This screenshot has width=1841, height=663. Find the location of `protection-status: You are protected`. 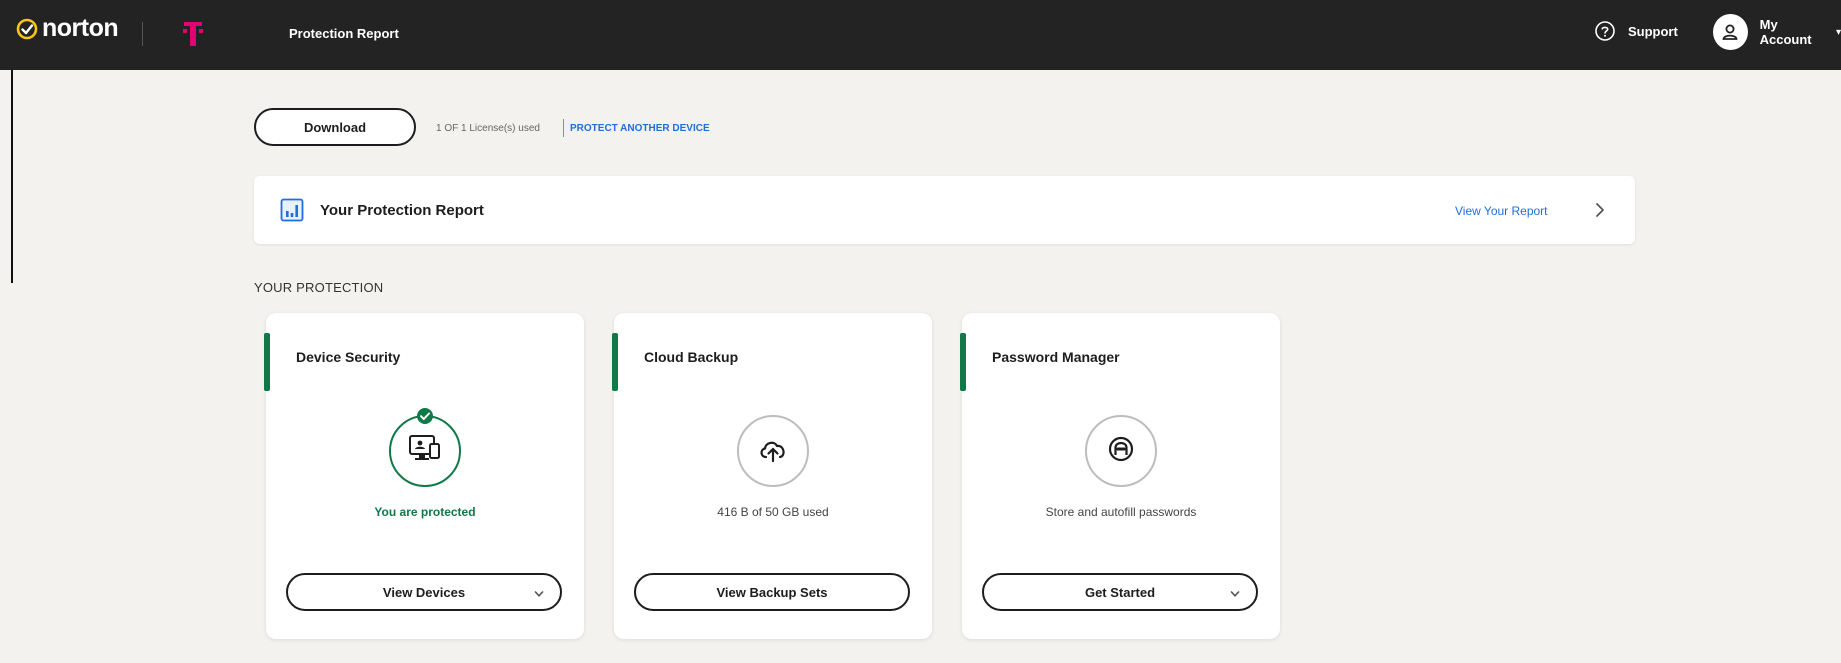

protection-status: You are protected is located at coordinates (425, 512).